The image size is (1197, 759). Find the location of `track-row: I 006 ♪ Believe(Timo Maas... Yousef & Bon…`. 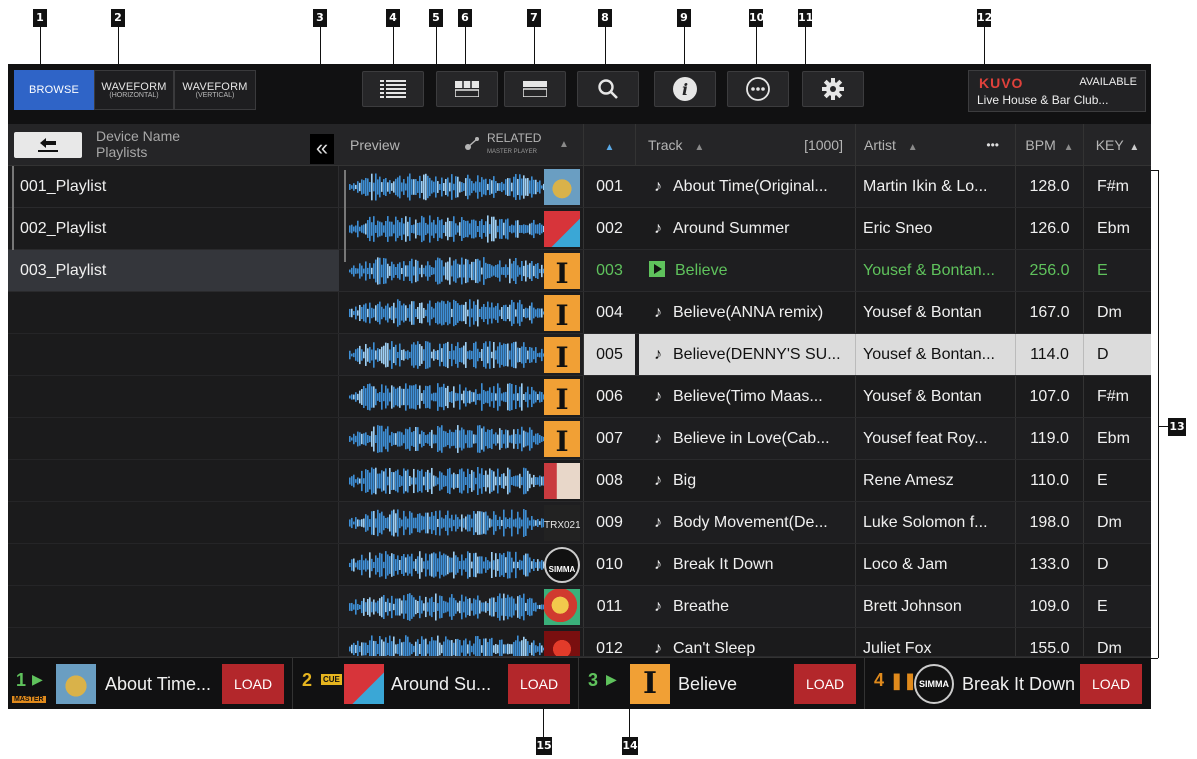

track-row: I 006 ♪ Believe(Timo Maas... Yousef & Bon… is located at coordinates (745, 397).